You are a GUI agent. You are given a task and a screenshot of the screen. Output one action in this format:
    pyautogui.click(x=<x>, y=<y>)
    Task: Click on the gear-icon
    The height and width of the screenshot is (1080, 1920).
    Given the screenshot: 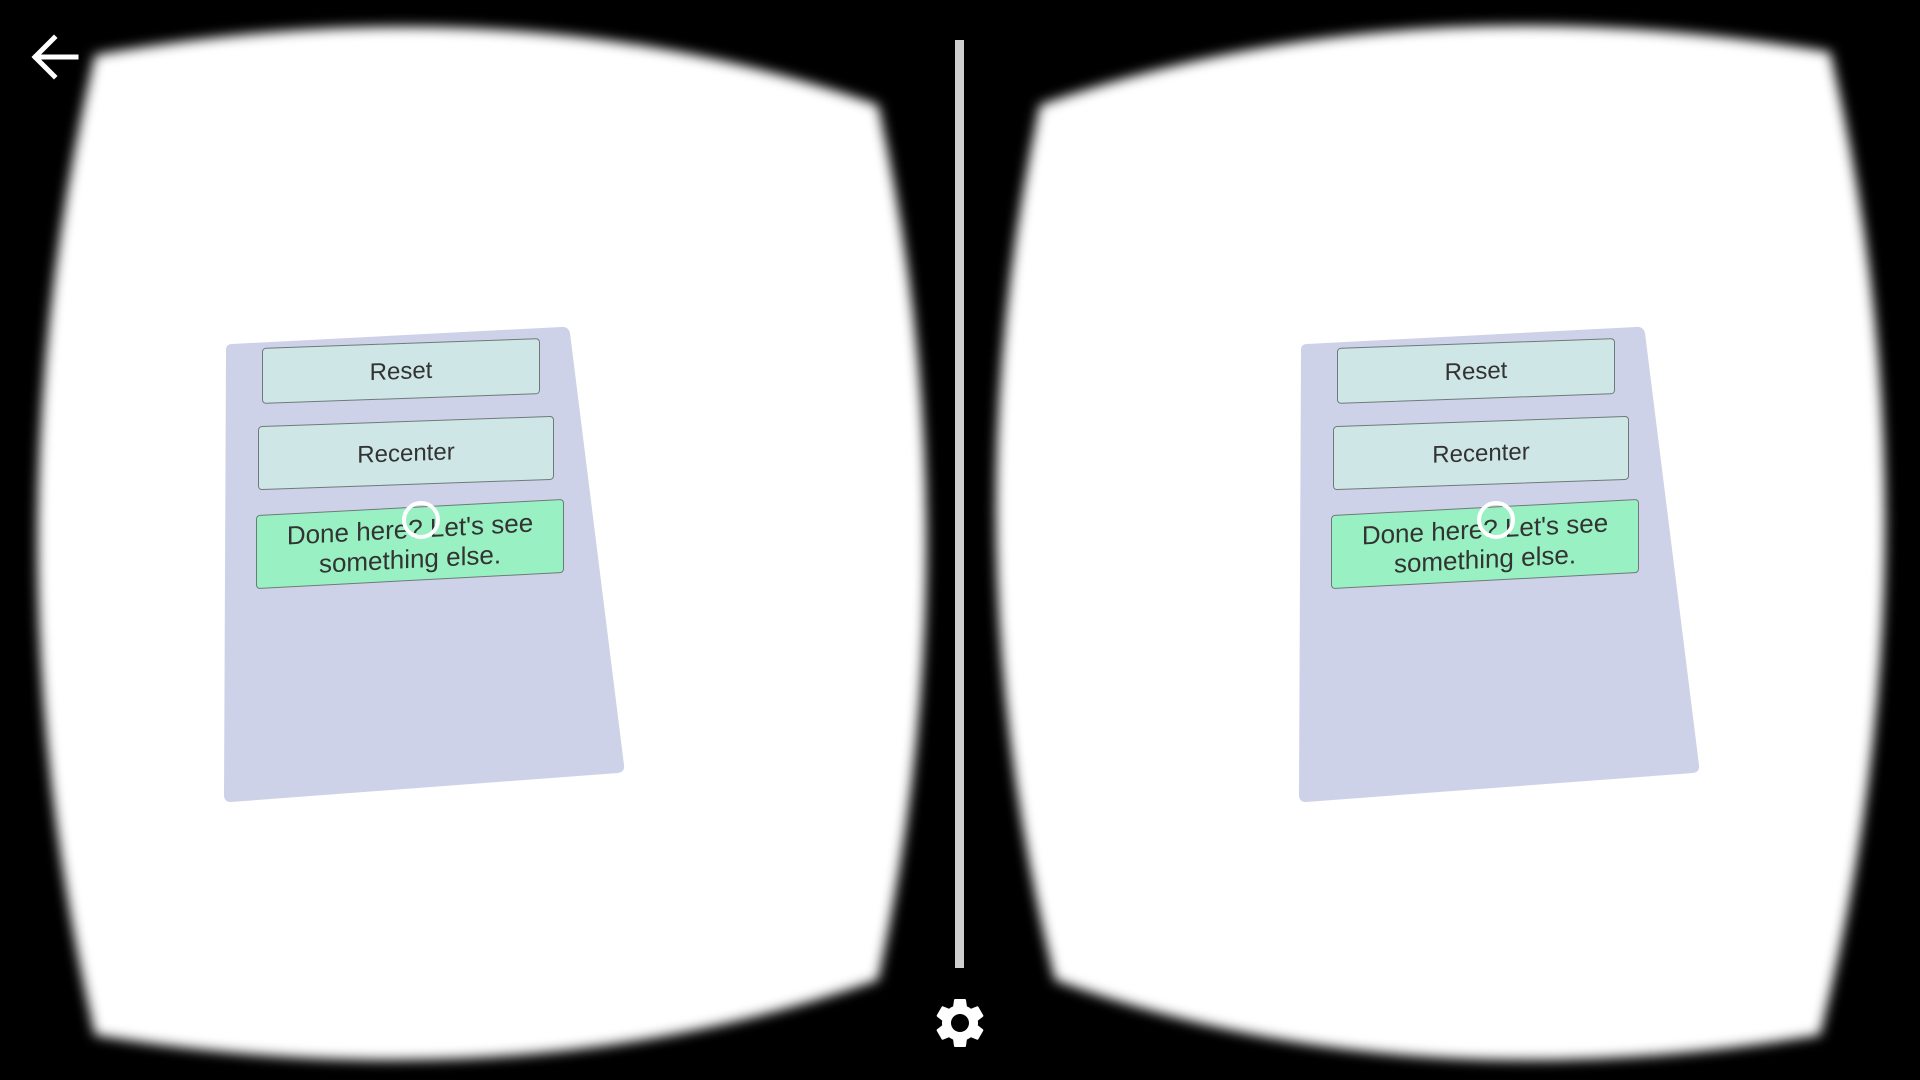 What is the action you would take?
    pyautogui.click(x=960, y=1023)
    